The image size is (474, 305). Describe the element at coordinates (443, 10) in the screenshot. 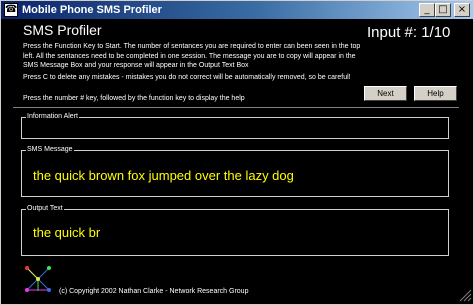

I see `maximize-button: □` at that location.